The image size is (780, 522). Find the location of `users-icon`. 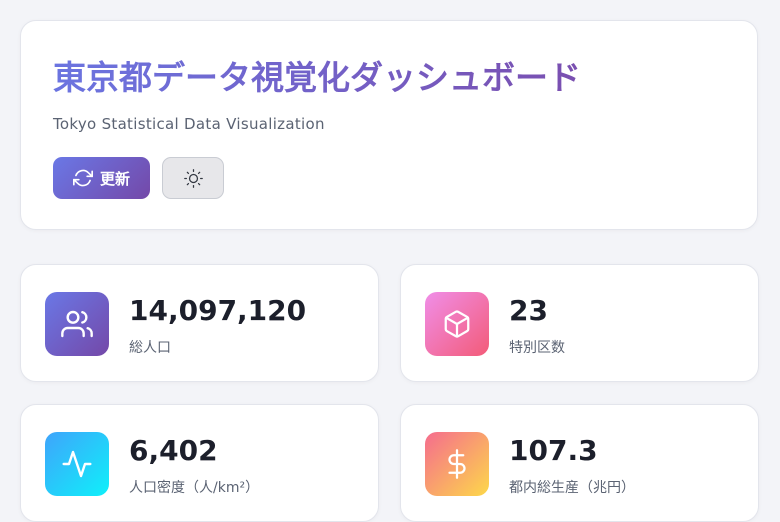

users-icon is located at coordinates (77, 324).